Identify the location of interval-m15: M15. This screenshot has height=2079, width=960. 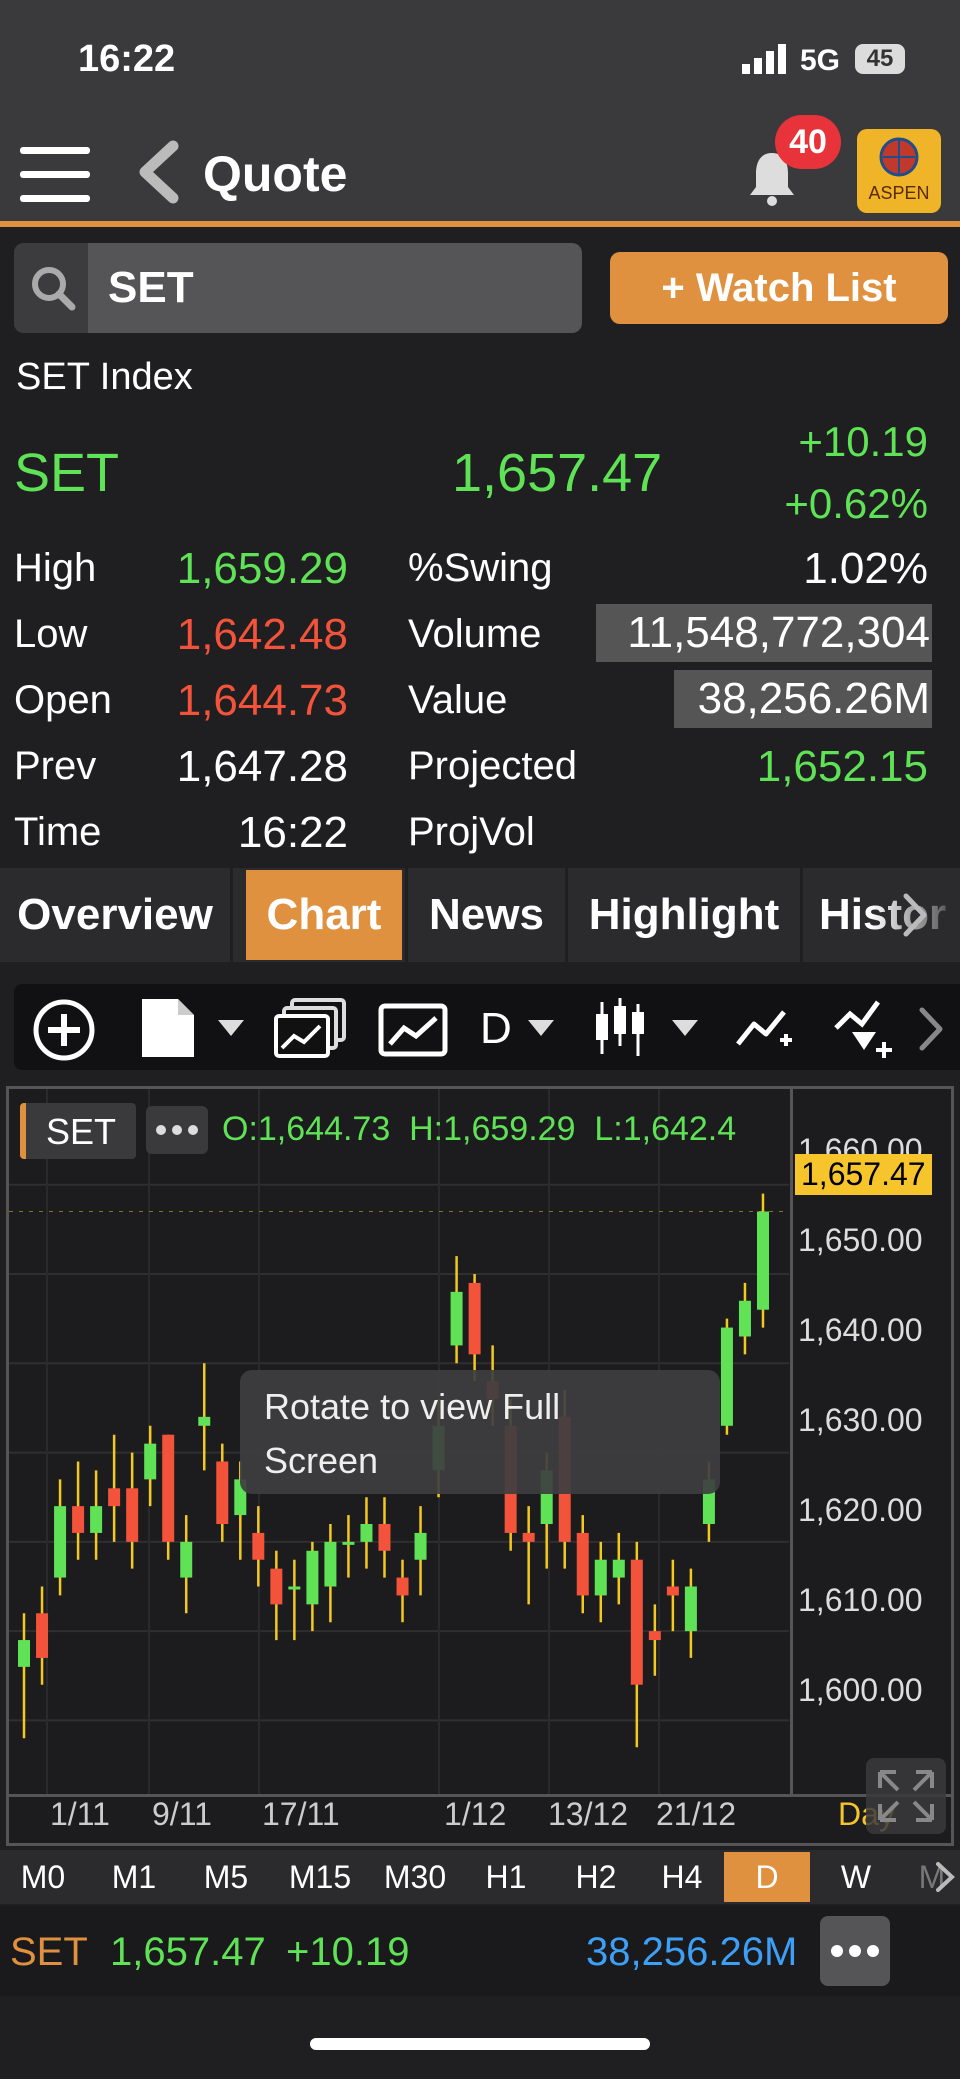
(320, 1877).